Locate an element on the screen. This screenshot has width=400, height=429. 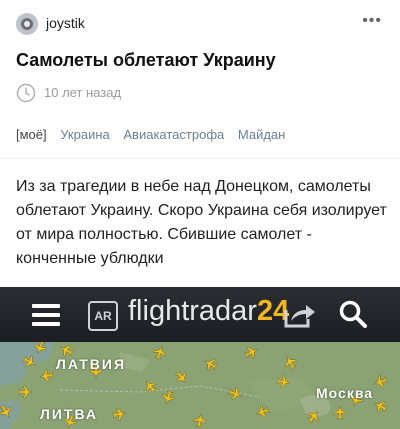
map-label-lithuania: ЛИТВА is located at coordinates (69, 414).